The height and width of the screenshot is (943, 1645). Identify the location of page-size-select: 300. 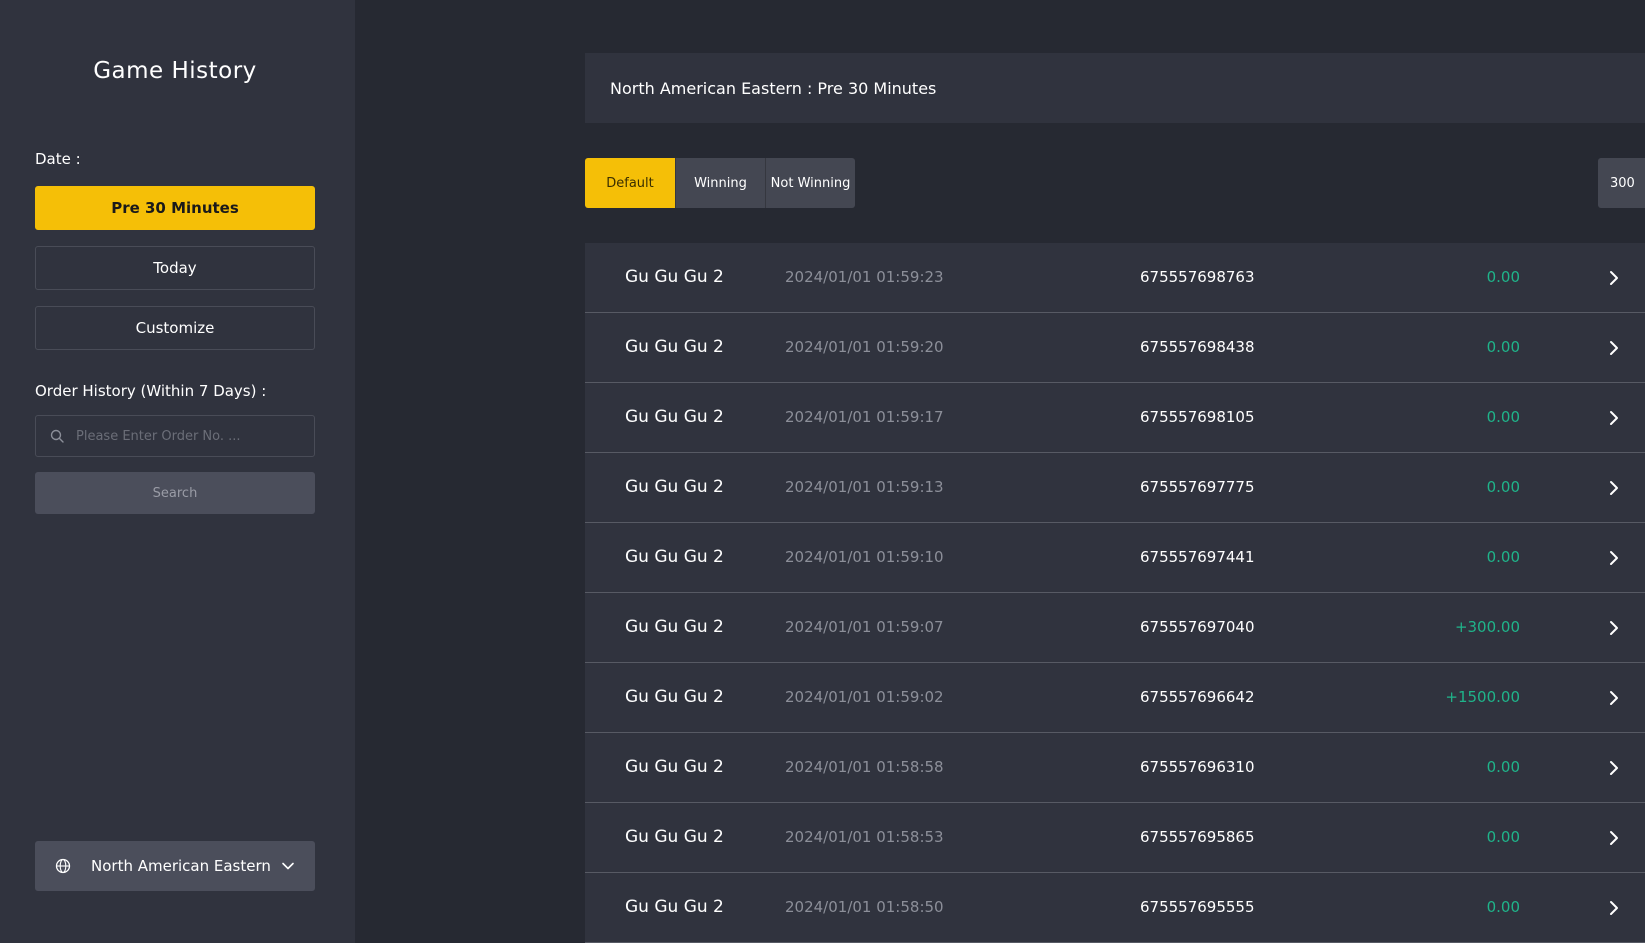
(1621, 183).